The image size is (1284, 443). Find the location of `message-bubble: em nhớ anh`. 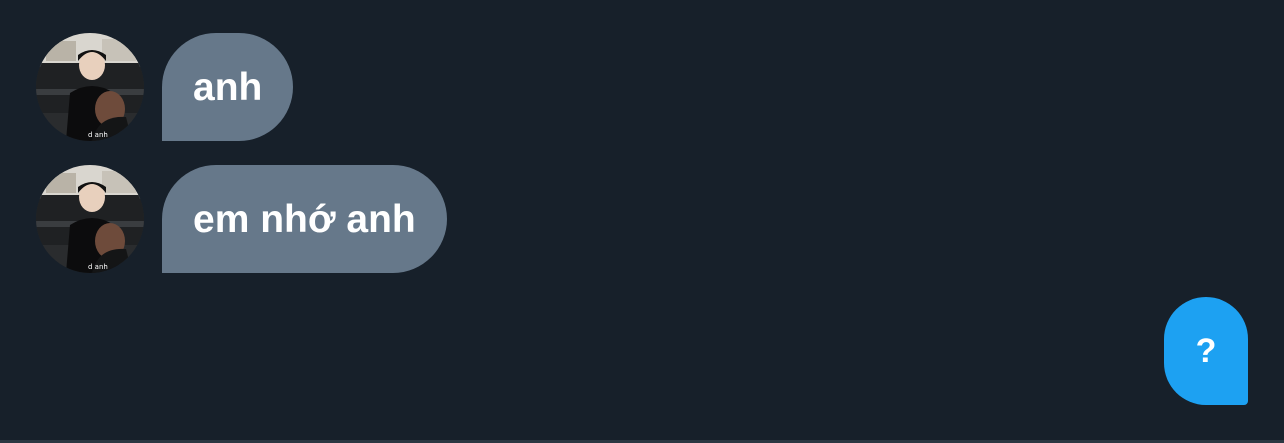

message-bubble: em nhớ anh is located at coordinates (304, 219).